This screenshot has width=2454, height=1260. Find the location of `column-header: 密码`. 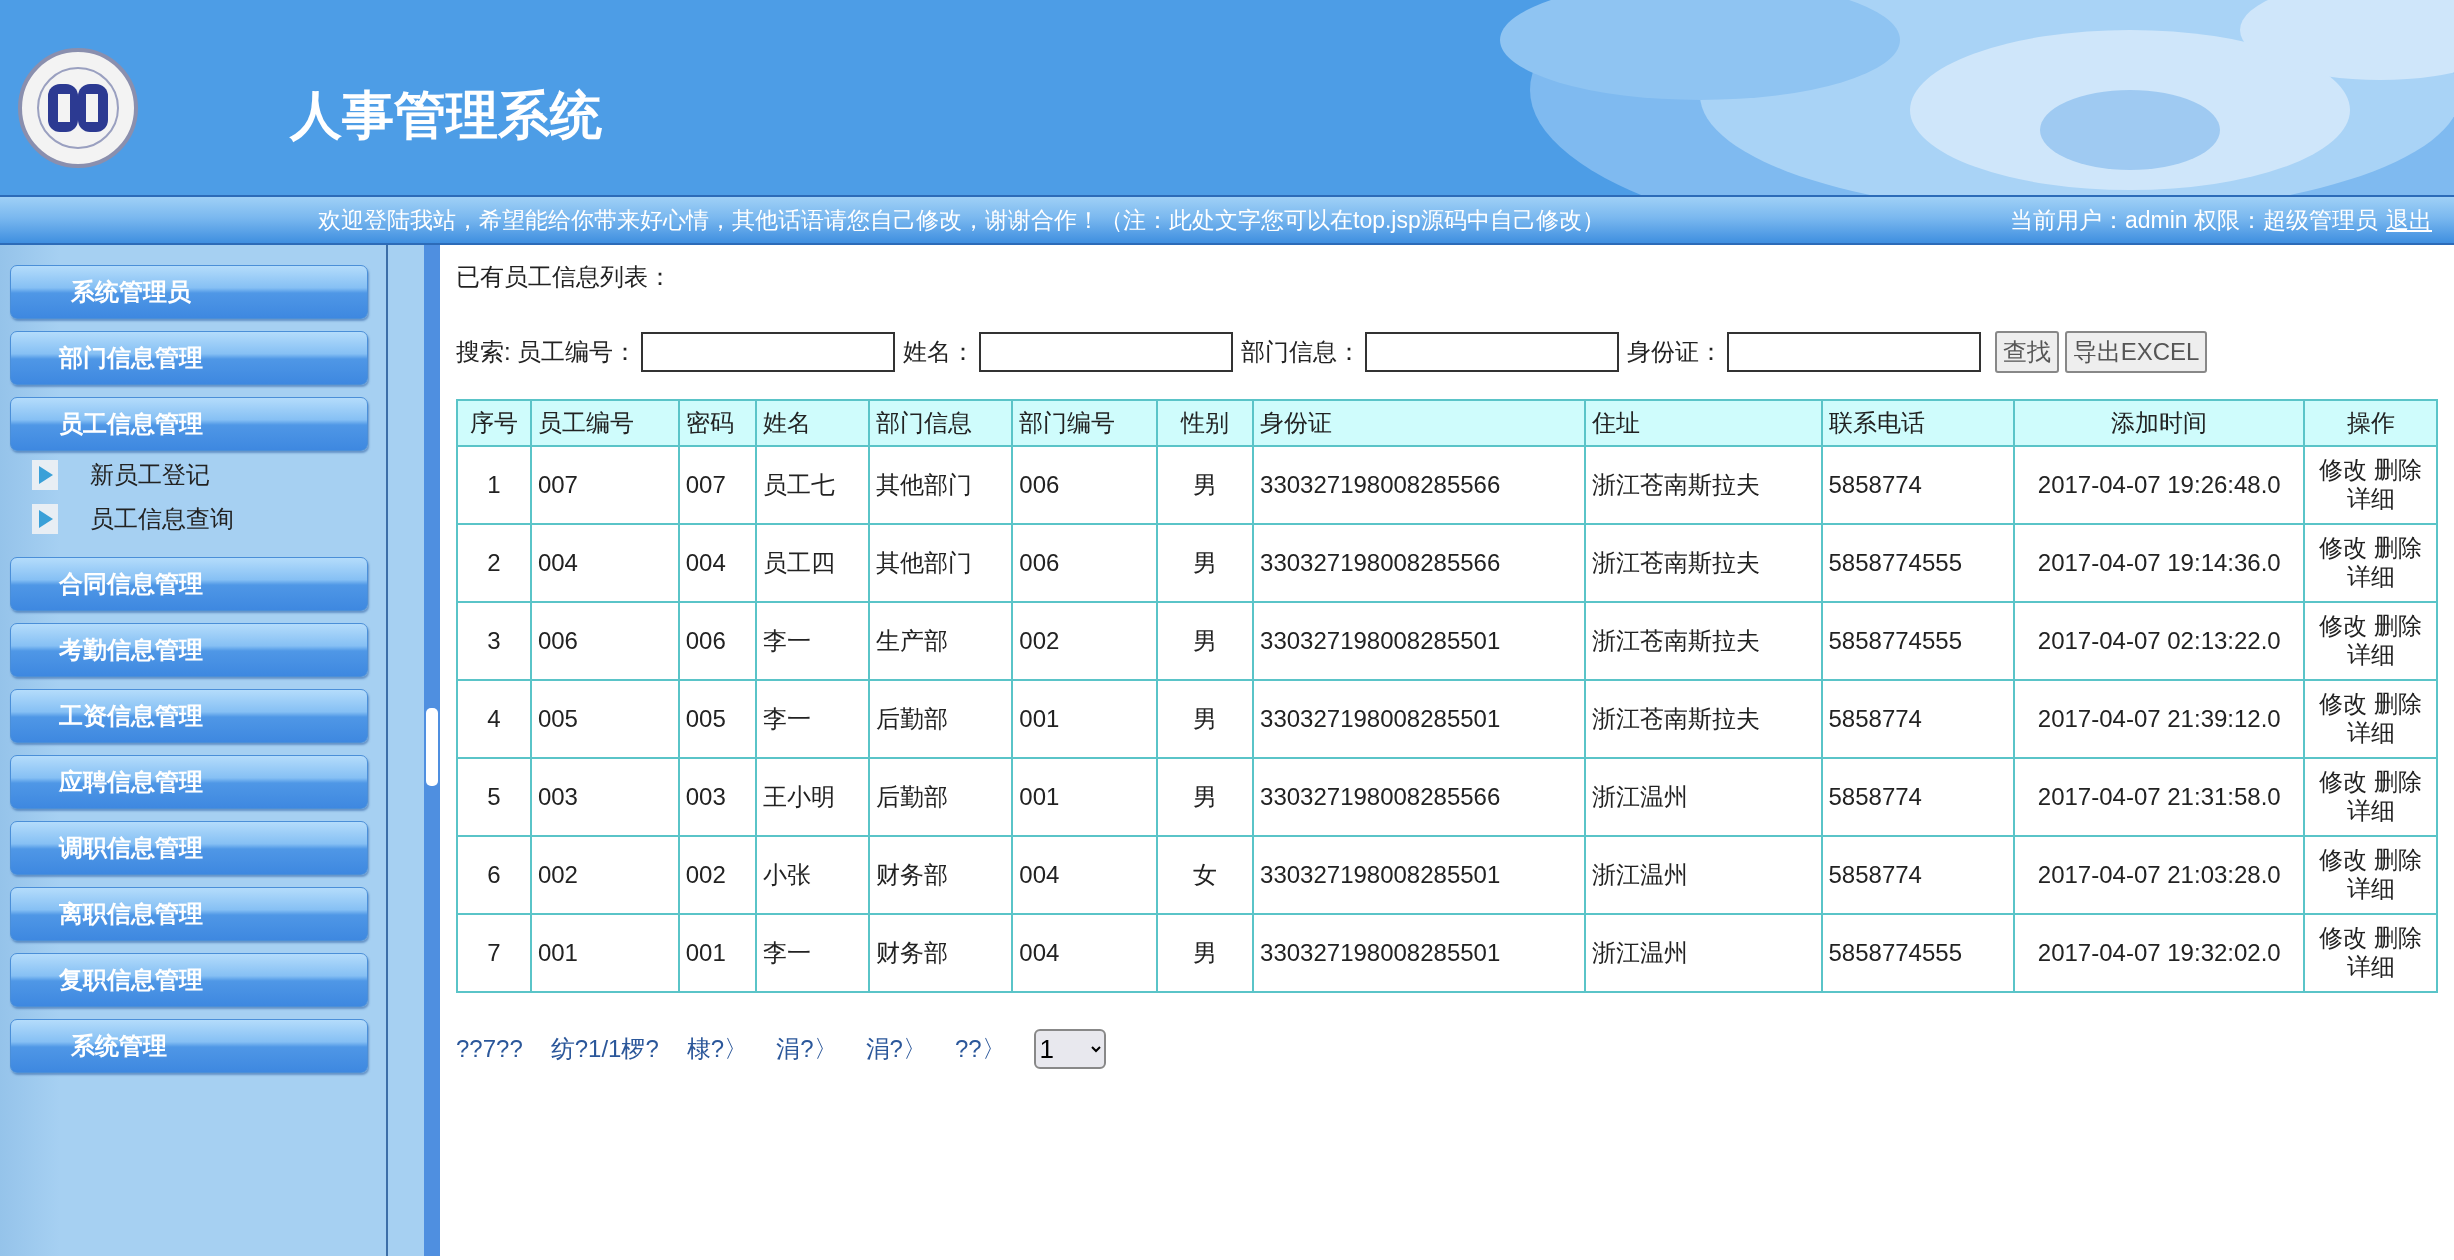

column-header: 密码 is located at coordinates (717, 423).